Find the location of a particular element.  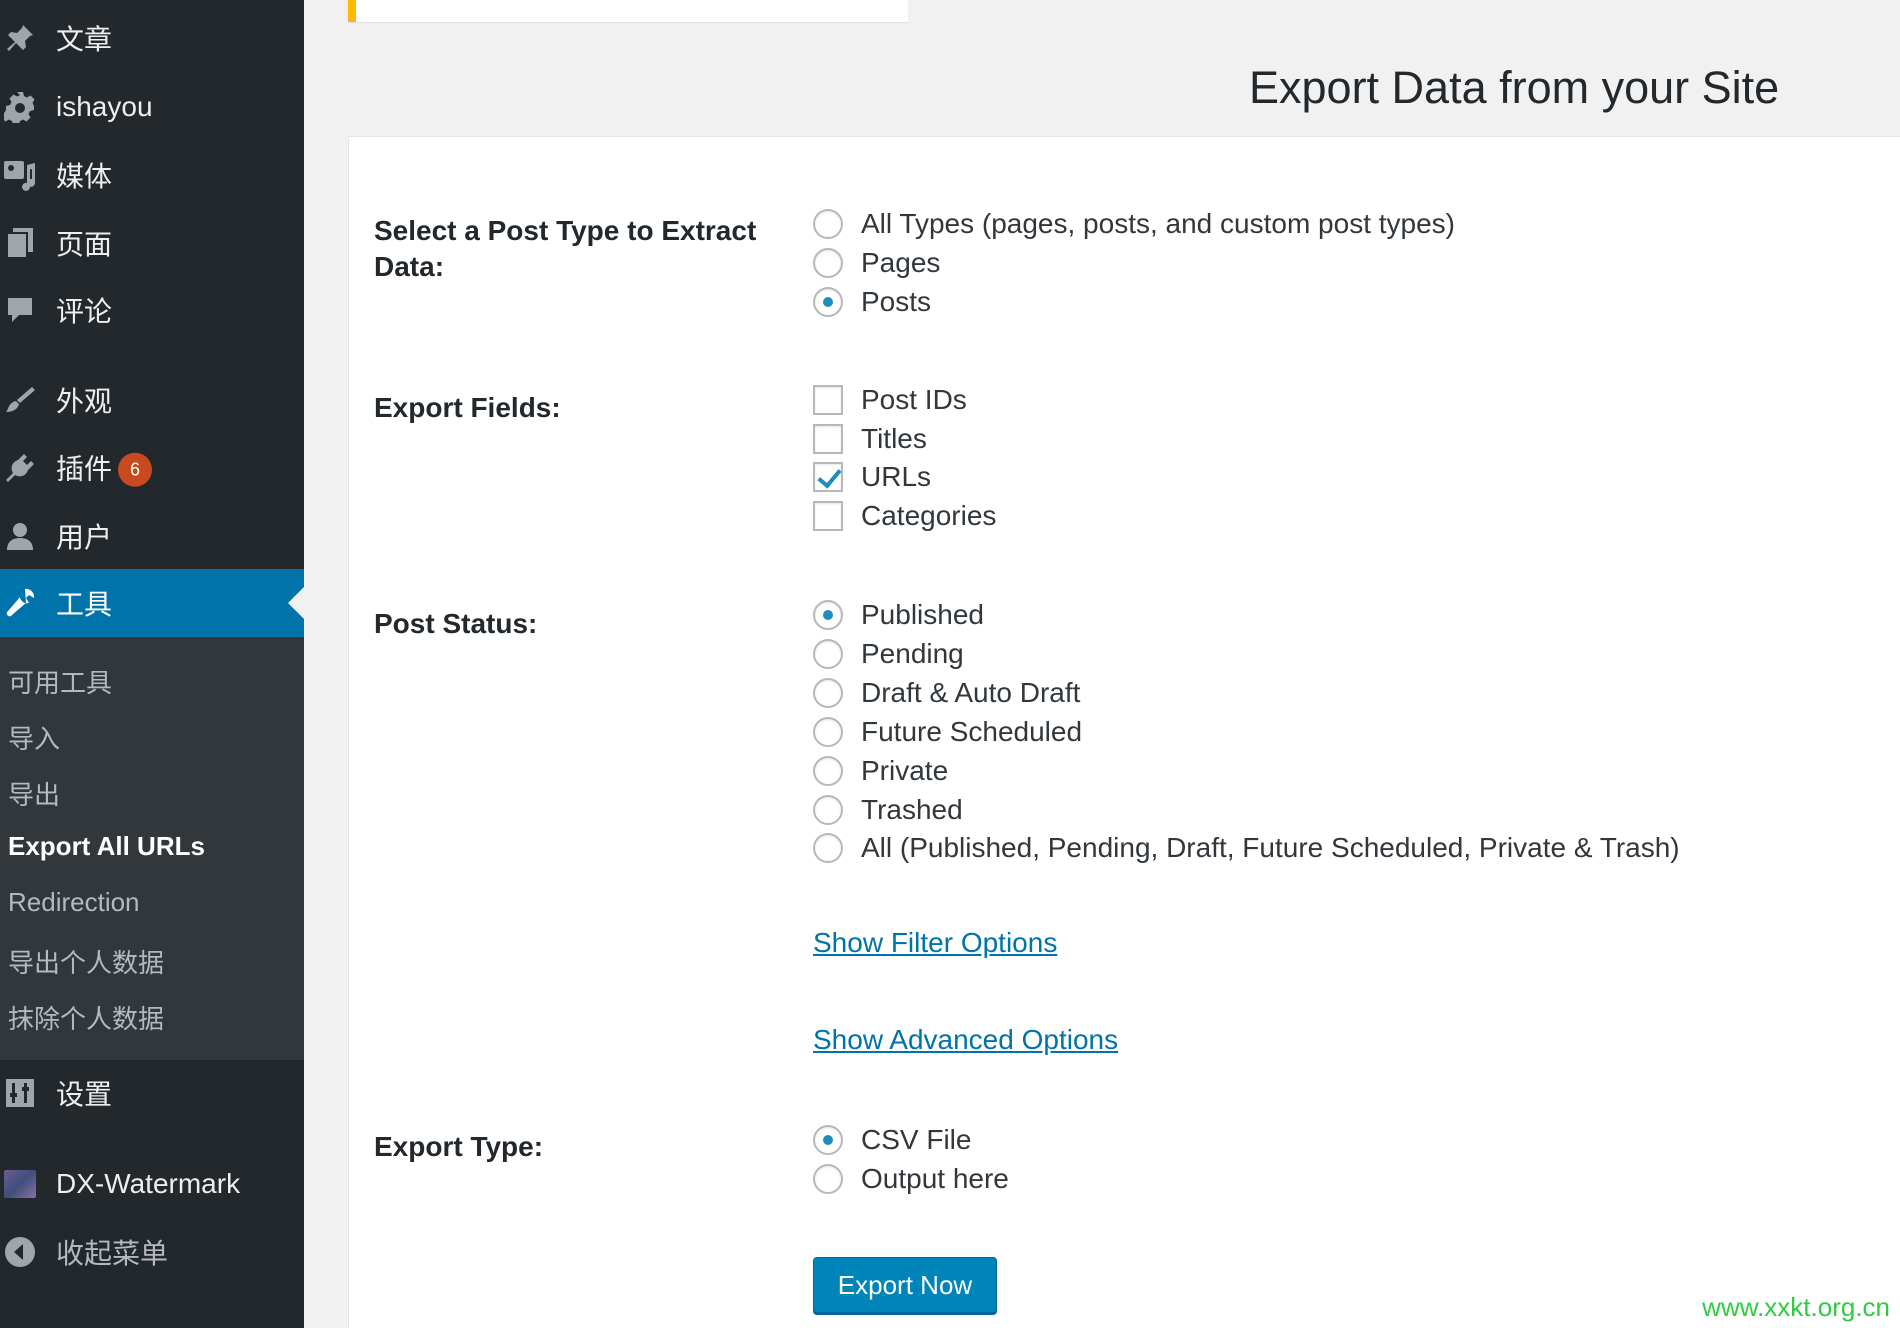

sidebar-item-label: 文章 is located at coordinates (84, 39).